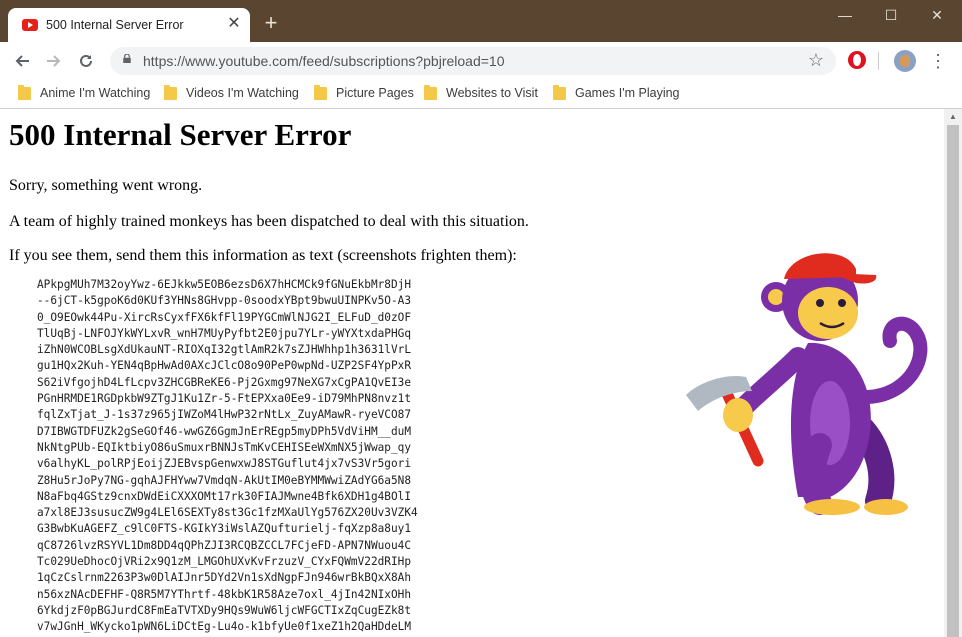 This screenshot has width=962, height=637. What do you see at coordinates (891, 15) in the screenshot?
I see `maximize-button: ☐` at bounding box center [891, 15].